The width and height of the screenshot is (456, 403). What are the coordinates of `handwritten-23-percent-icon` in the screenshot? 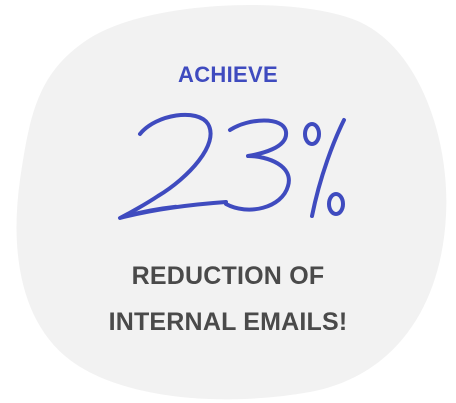 It's located at (232, 166).